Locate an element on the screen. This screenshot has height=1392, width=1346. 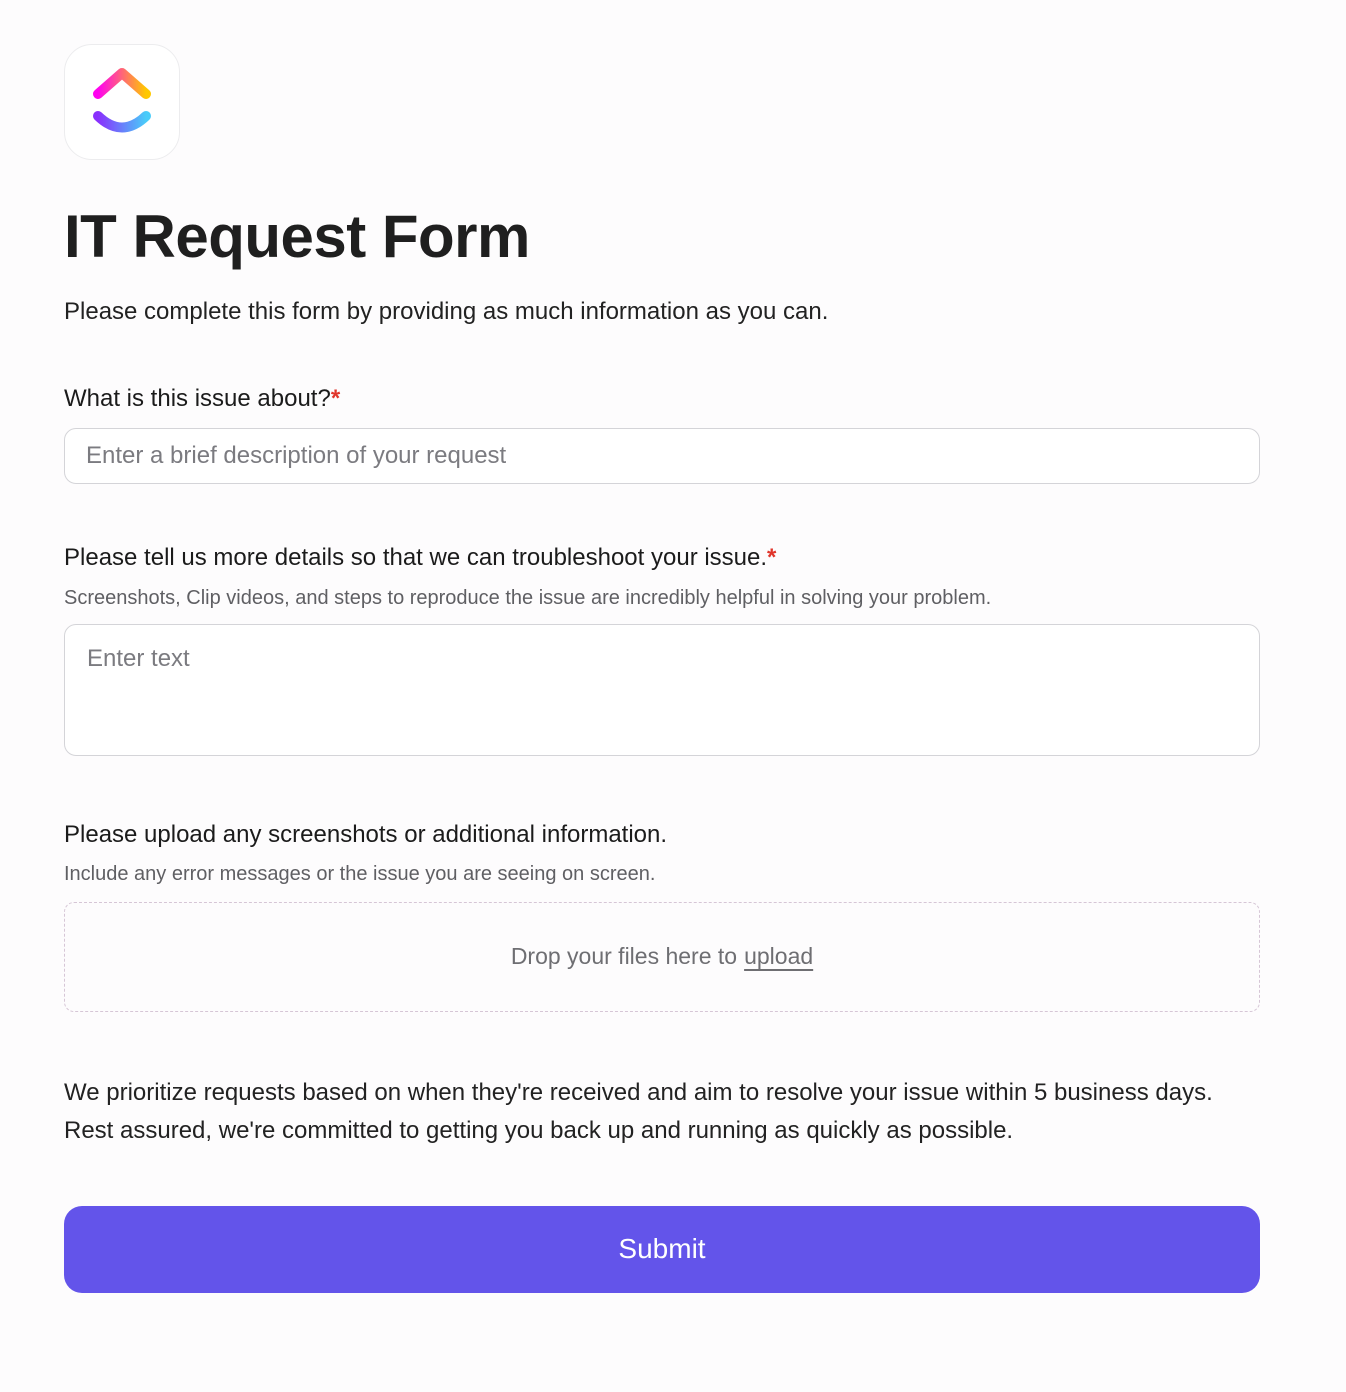
issue-summary-input is located at coordinates (662, 456).